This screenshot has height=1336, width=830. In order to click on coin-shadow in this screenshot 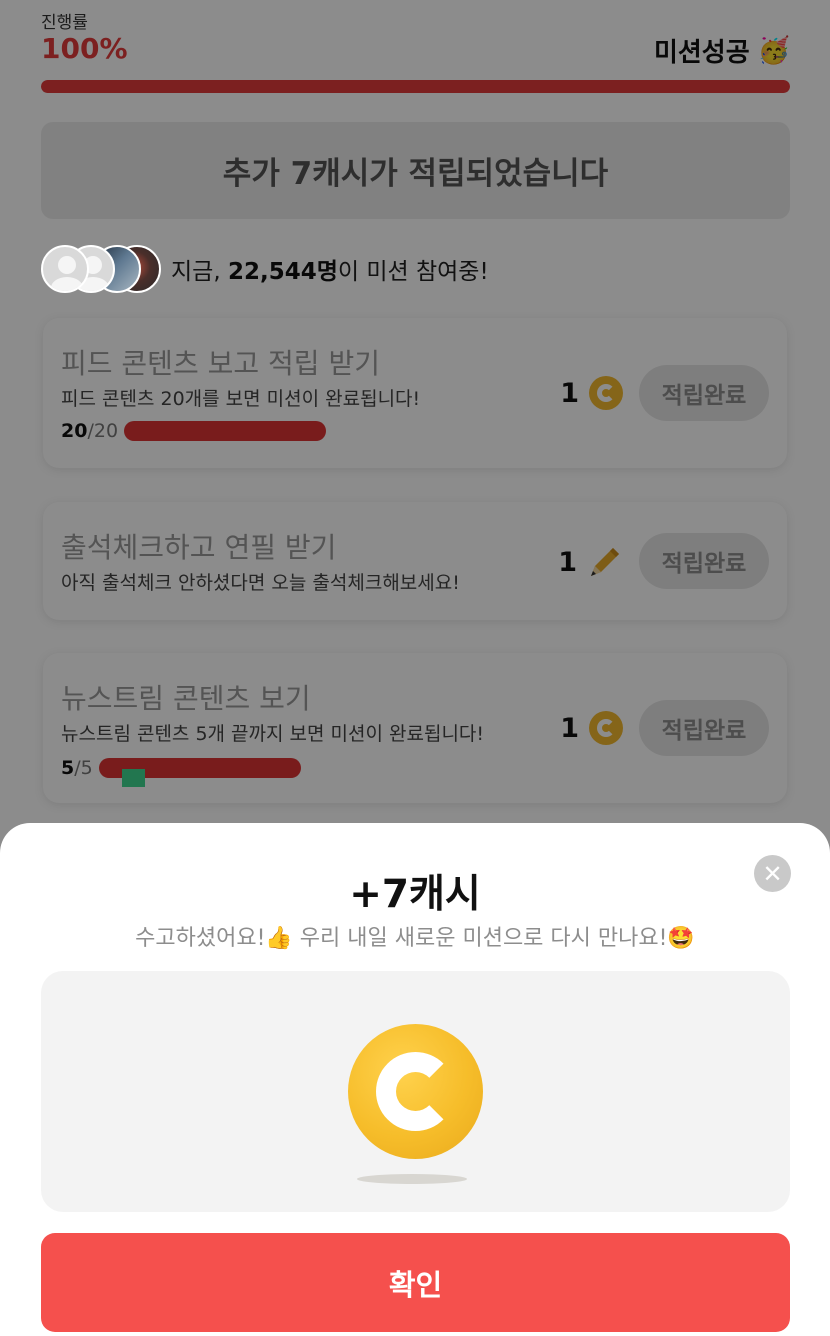, I will do `click(412, 1179)`.